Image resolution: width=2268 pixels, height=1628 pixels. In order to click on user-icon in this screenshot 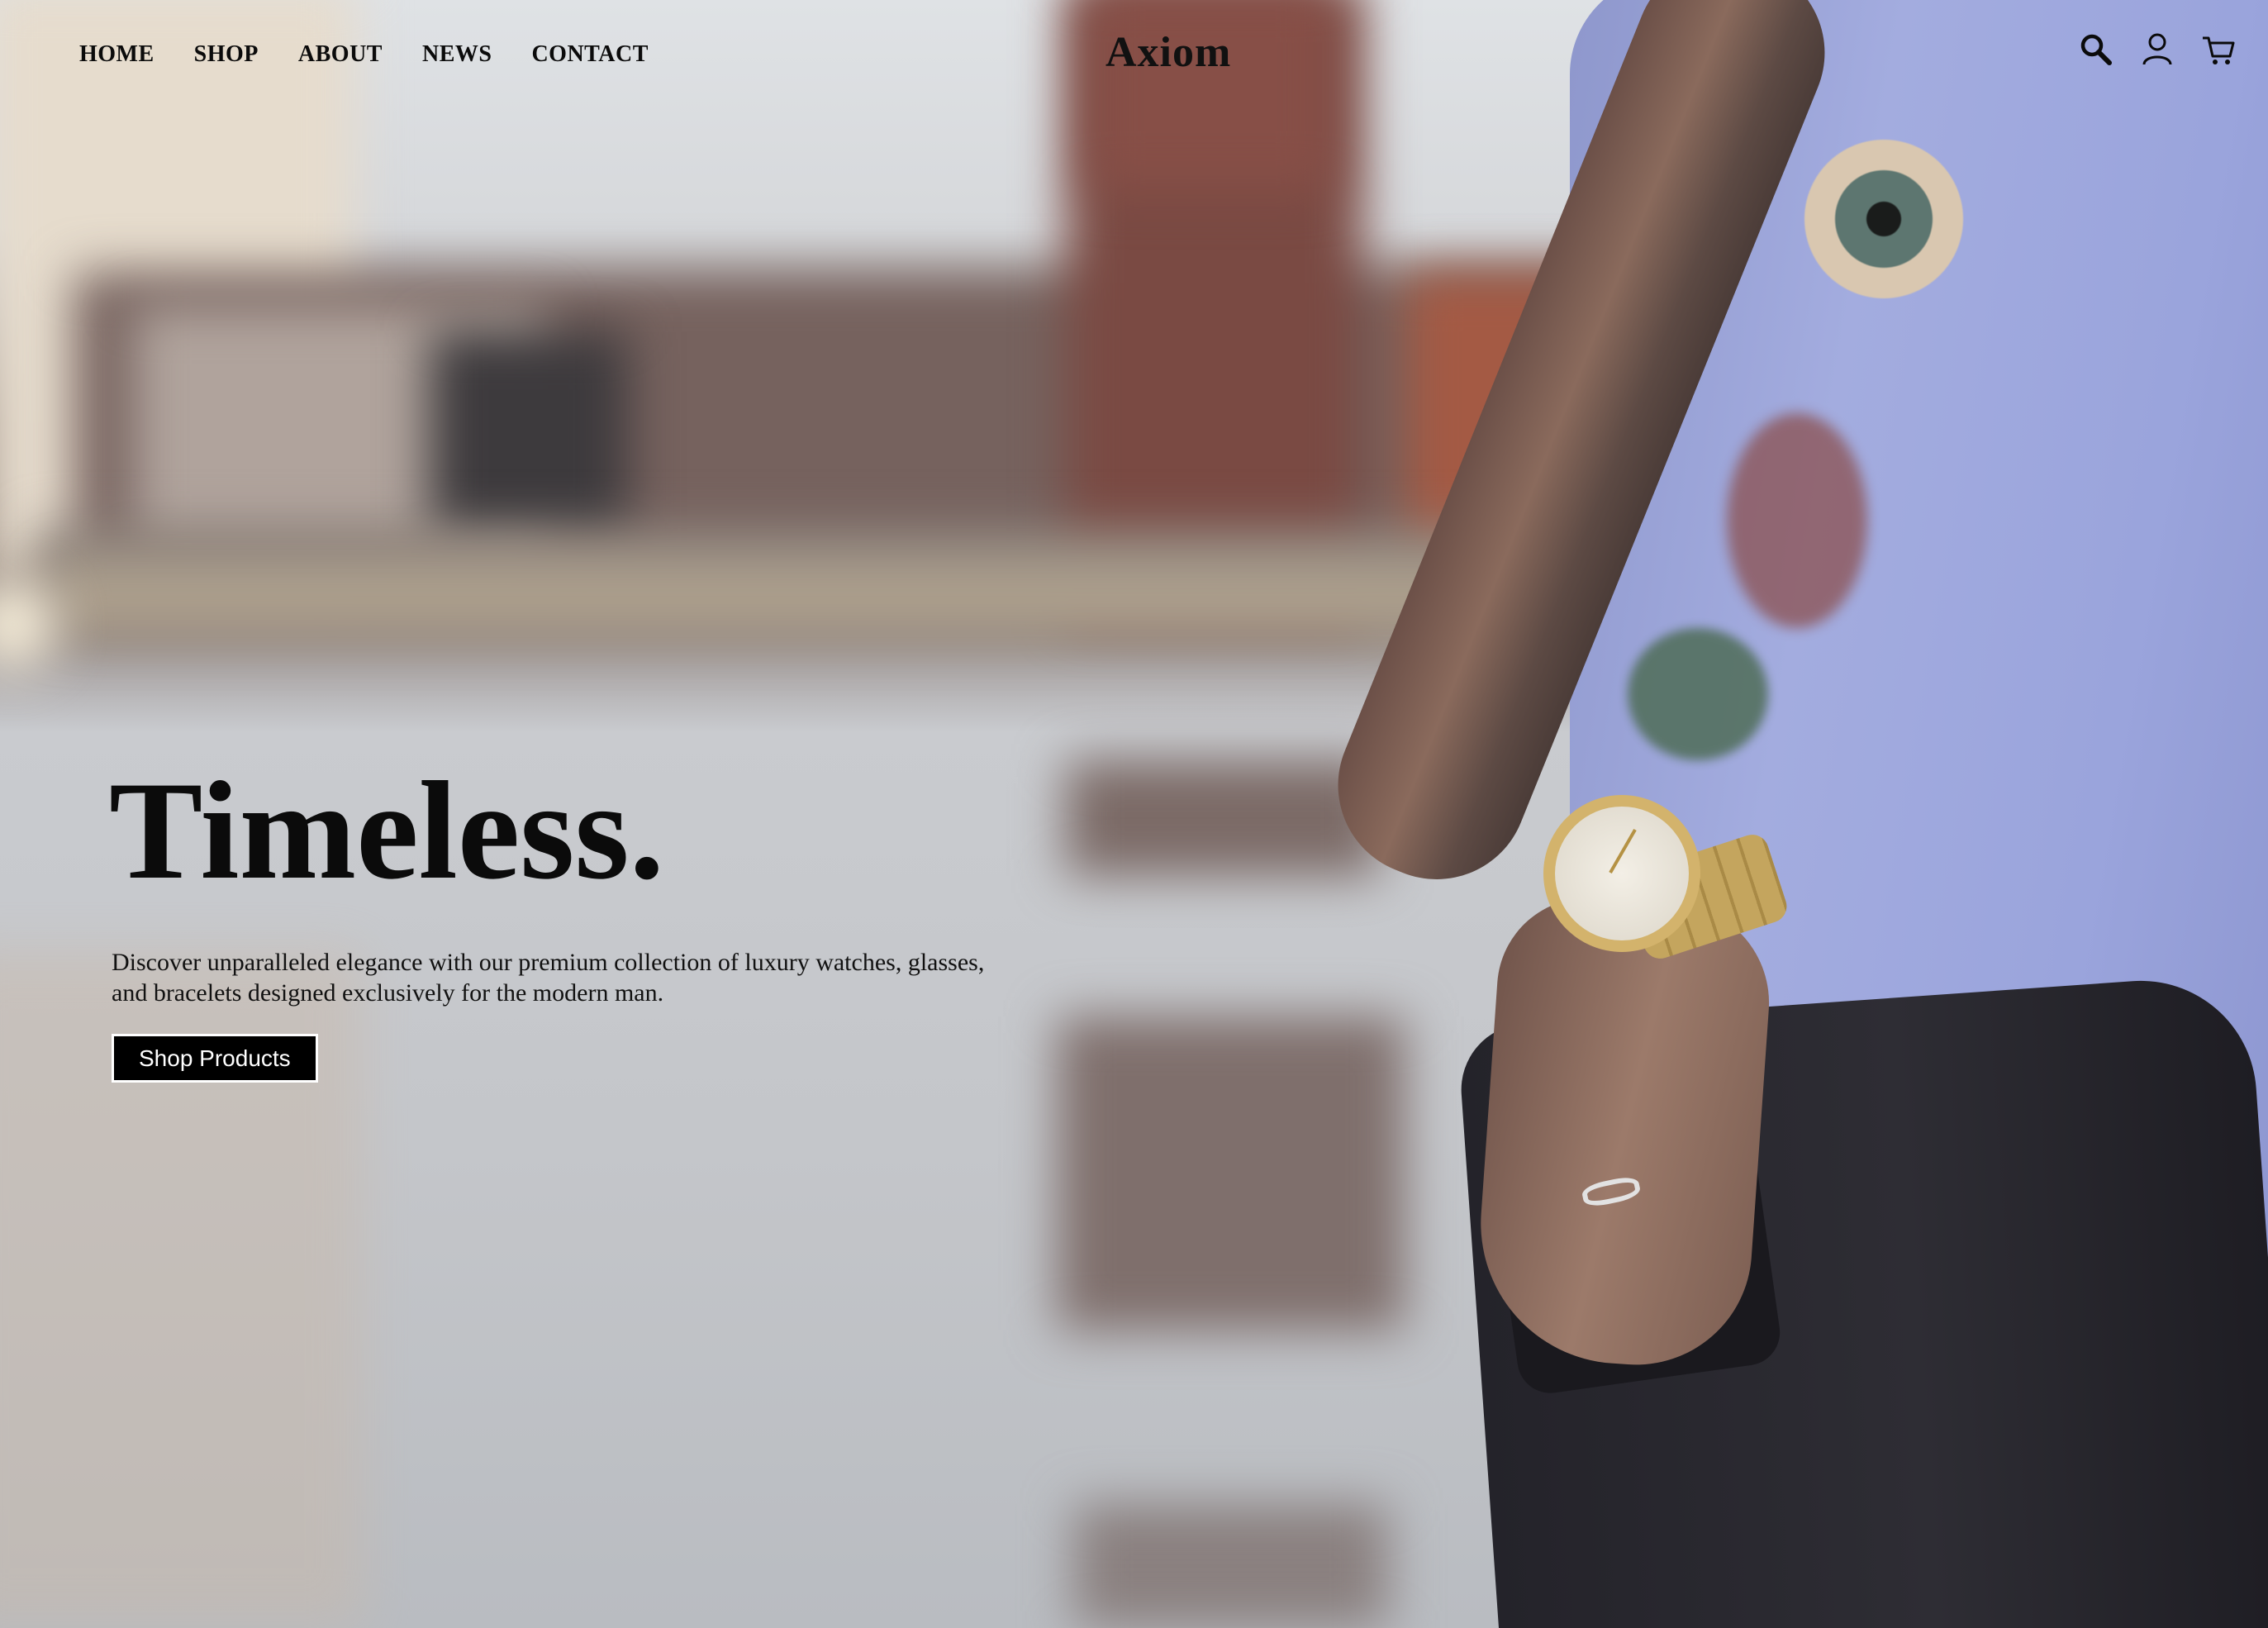, I will do `click(2157, 49)`.